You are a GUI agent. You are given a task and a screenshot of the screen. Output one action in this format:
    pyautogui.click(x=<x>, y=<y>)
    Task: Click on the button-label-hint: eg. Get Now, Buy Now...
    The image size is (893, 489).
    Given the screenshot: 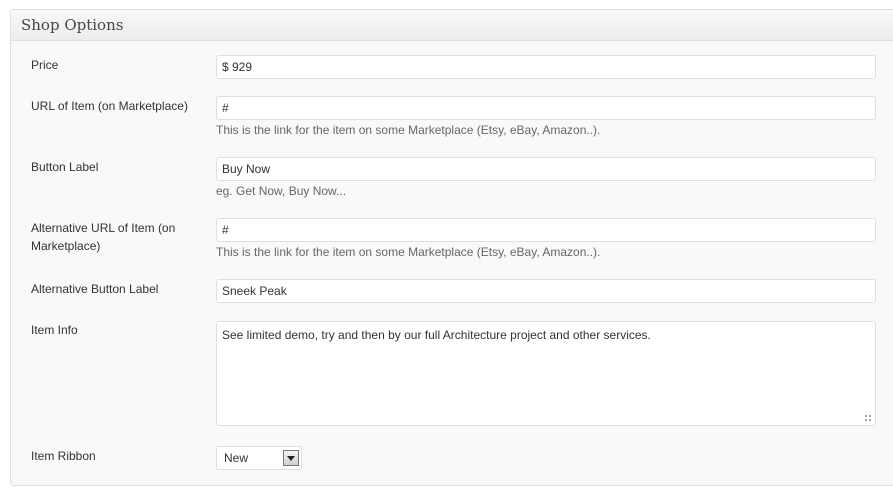 What is the action you would take?
    pyautogui.click(x=281, y=191)
    